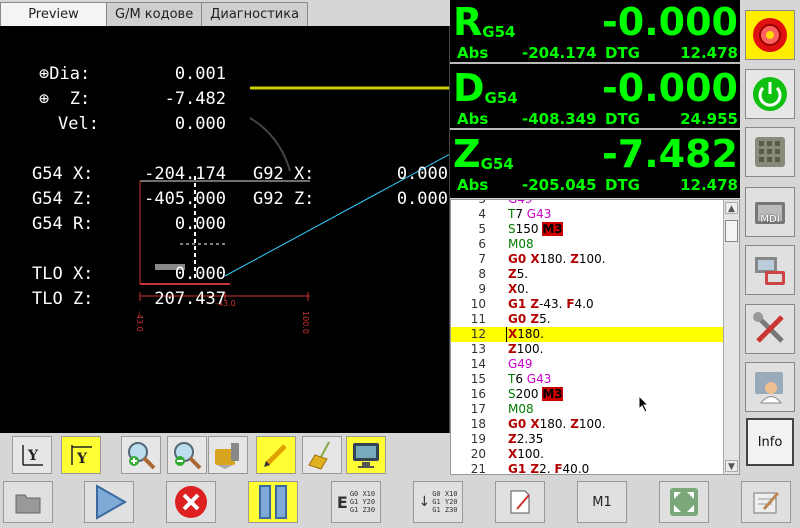  Describe the element at coordinates (438, 502) in the screenshot. I see `run-from-line-button: ↓ G0 X10 G1 Y20 G1 Z30` at that location.